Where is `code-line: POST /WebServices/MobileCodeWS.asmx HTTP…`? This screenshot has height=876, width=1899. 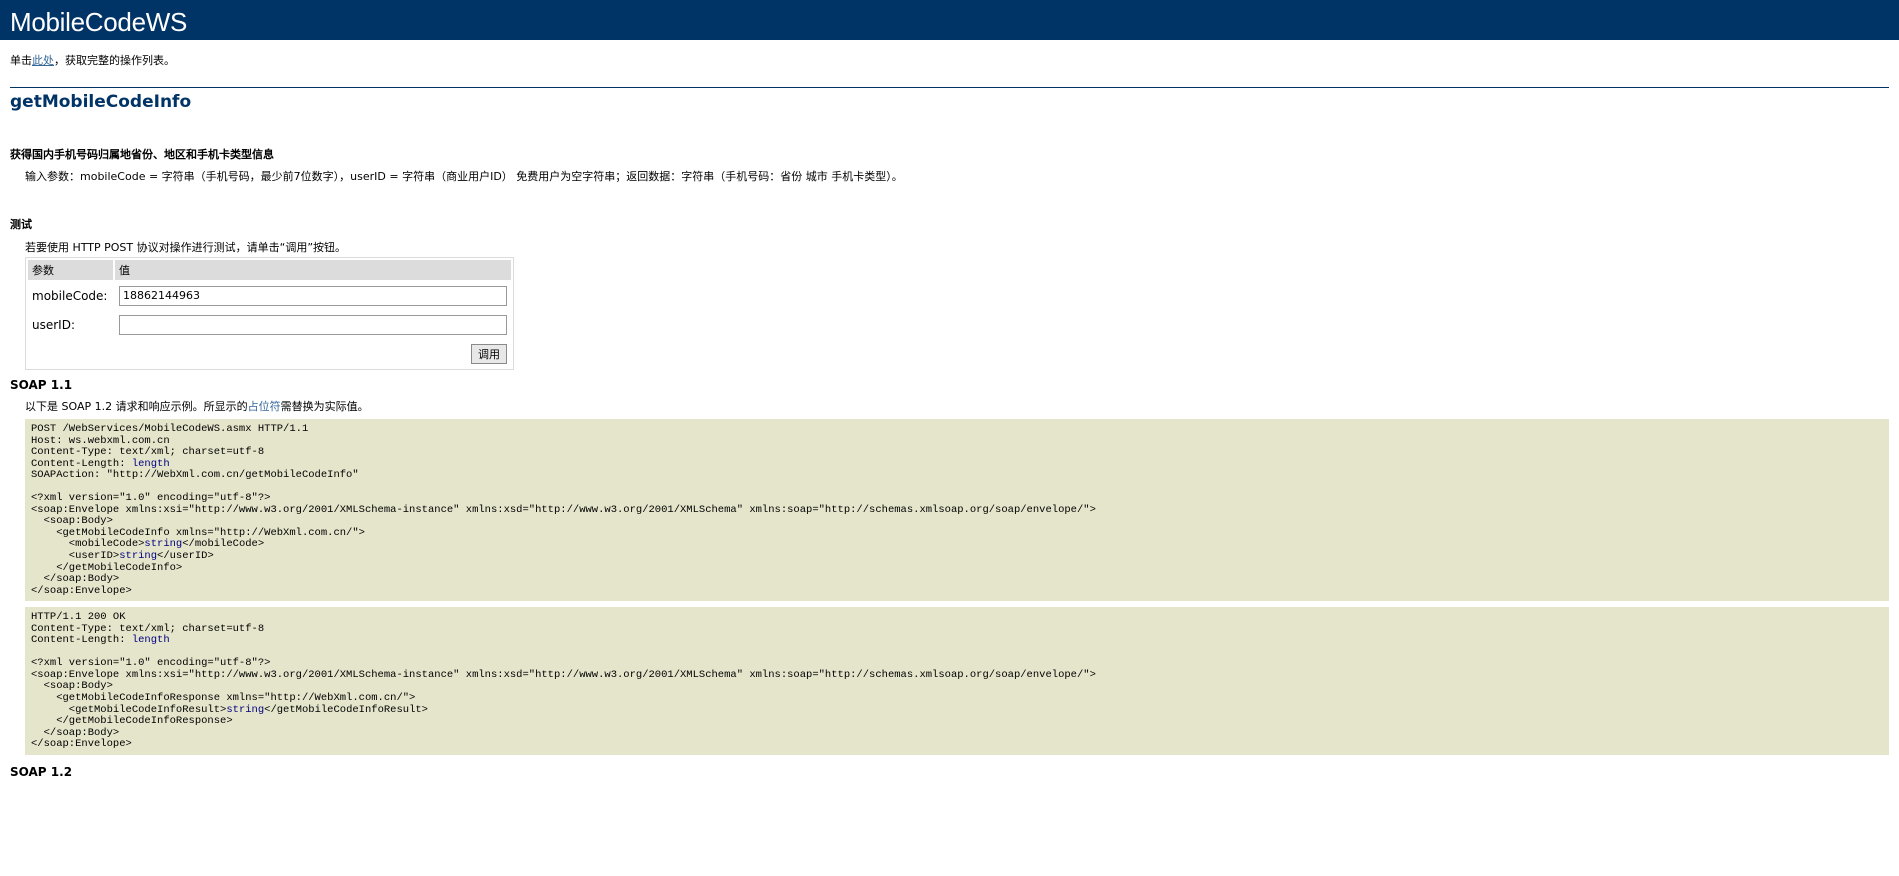
code-line: POST /WebServices/MobileCodeWS.asmx HTTP… is located at coordinates (169, 429).